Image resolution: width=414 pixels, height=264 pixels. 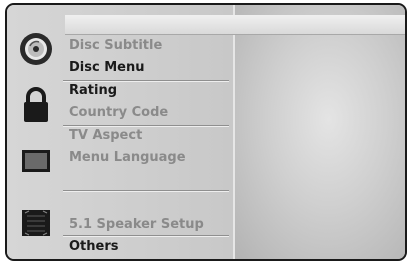 What do you see at coordinates (149, 113) in the screenshot?
I see `menu-item-country-code: Country Code` at bounding box center [149, 113].